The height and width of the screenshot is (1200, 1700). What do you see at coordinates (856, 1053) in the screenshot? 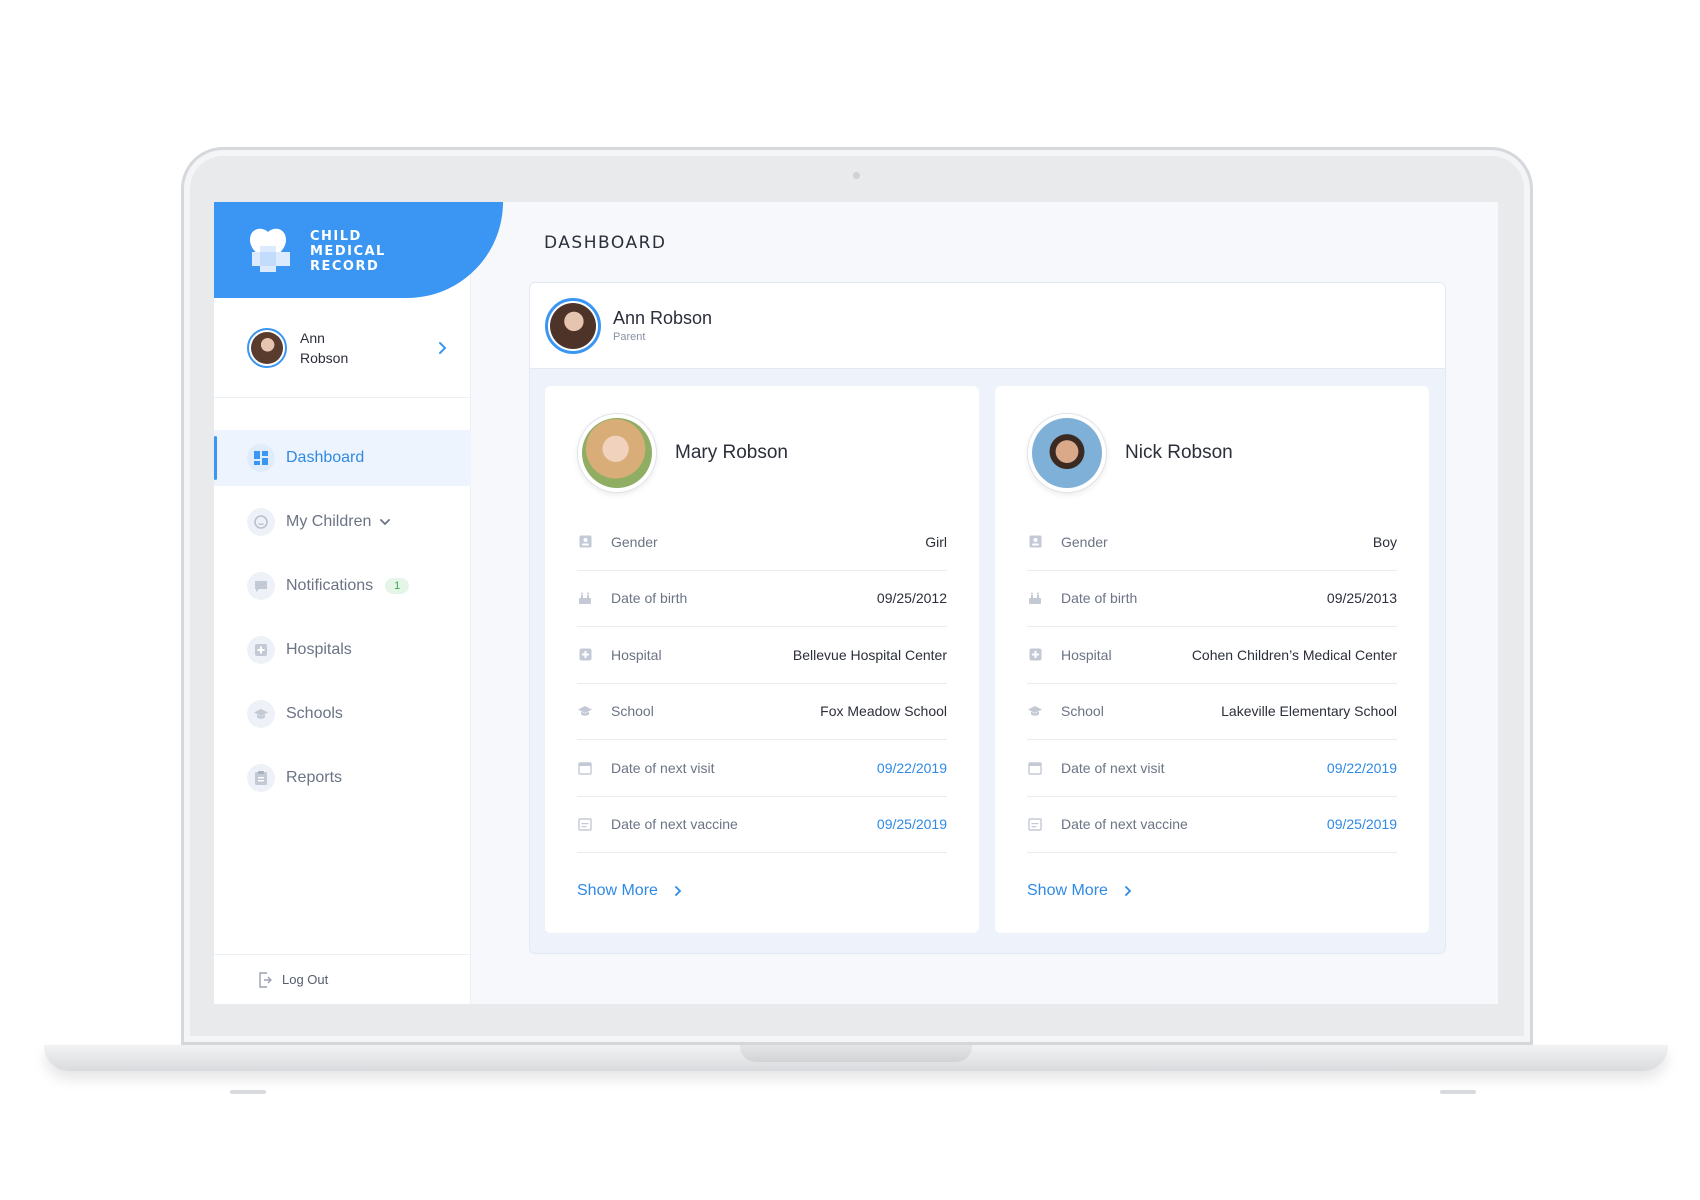
I see `laptop-notch` at bounding box center [856, 1053].